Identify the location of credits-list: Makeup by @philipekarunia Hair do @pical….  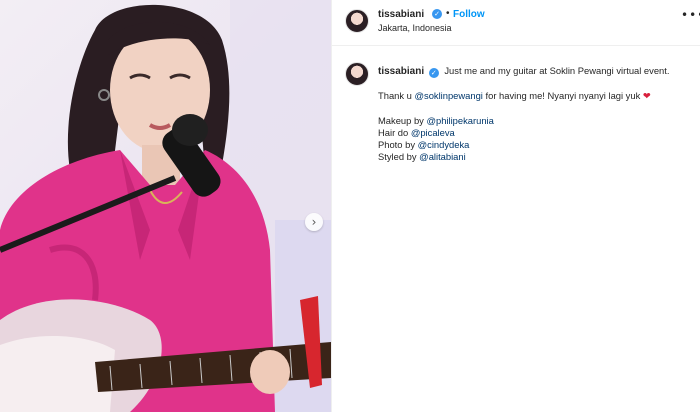
(538, 139).